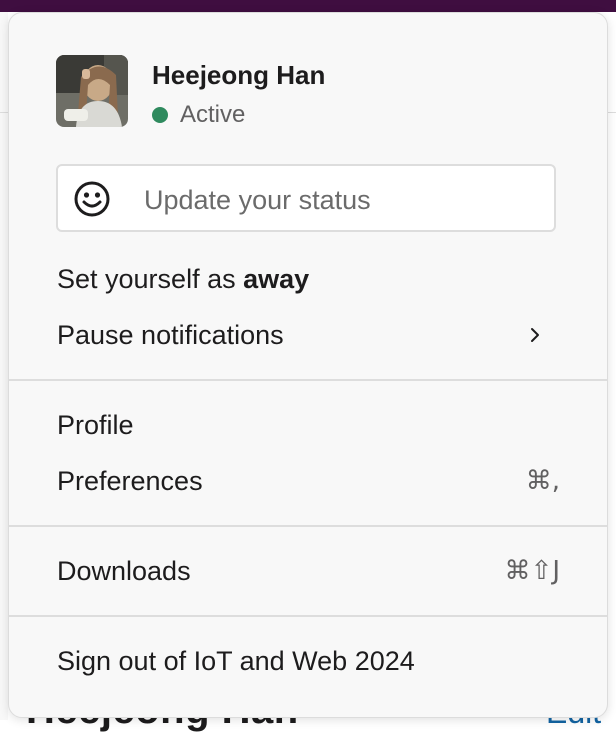 Image resolution: width=616 pixels, height=733 pixels. Describe the element at coordinates (308, 425) in the screenshot. I see `profile-item: Profile` at that location.